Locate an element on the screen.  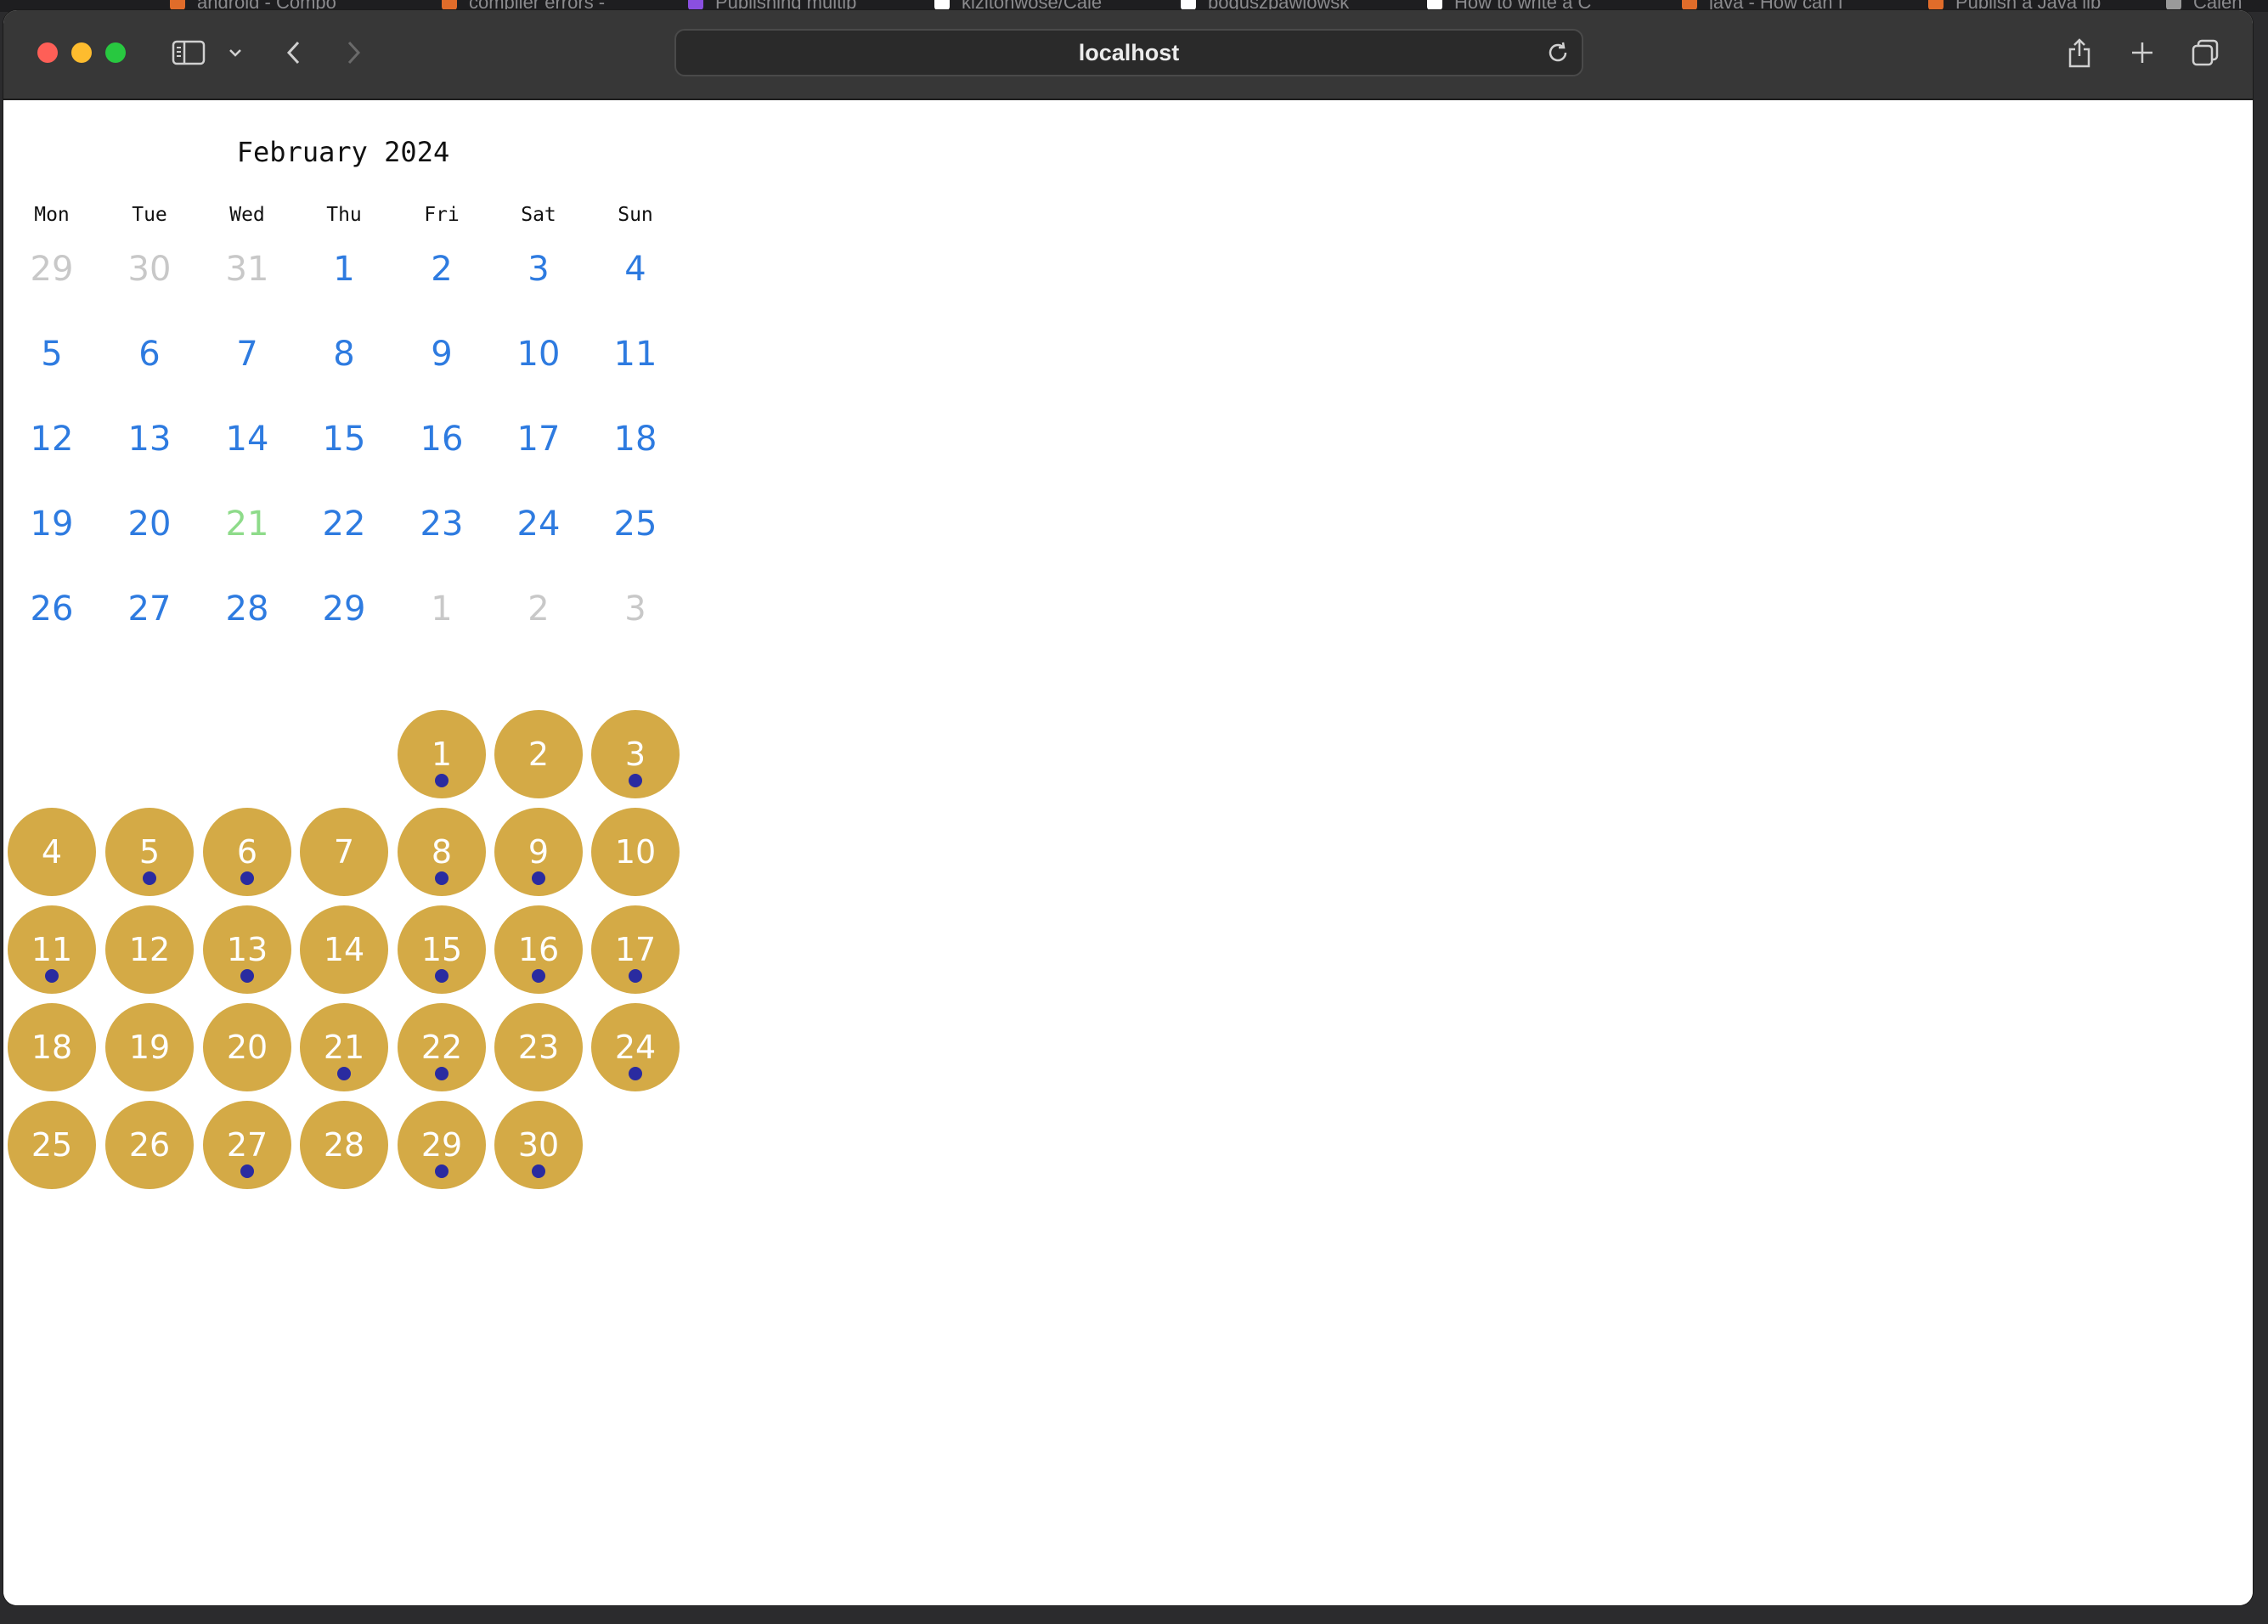
browser-toolbar: localhost is located at coordinates (1128, 55).